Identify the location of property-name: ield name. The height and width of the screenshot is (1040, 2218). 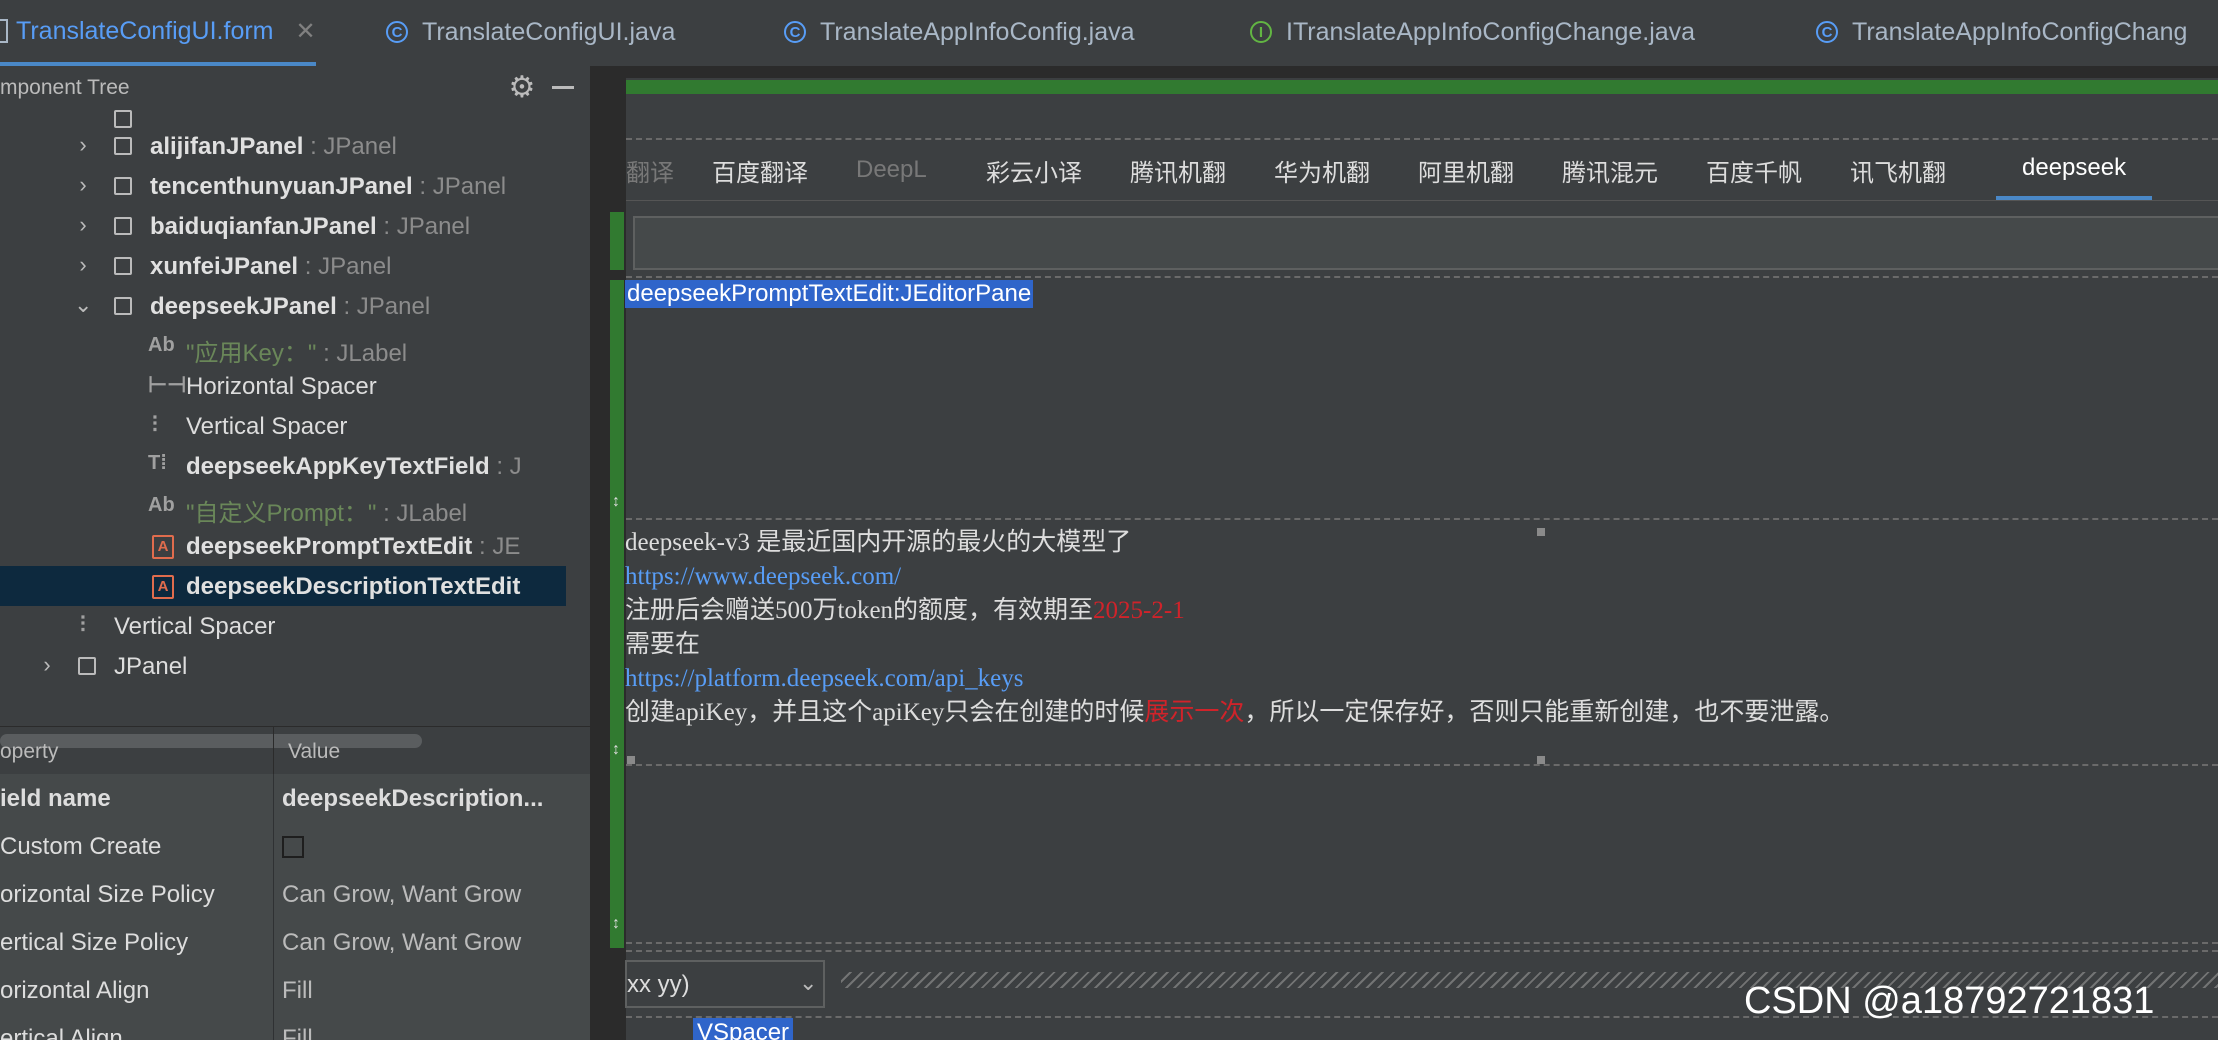
(55, 798).